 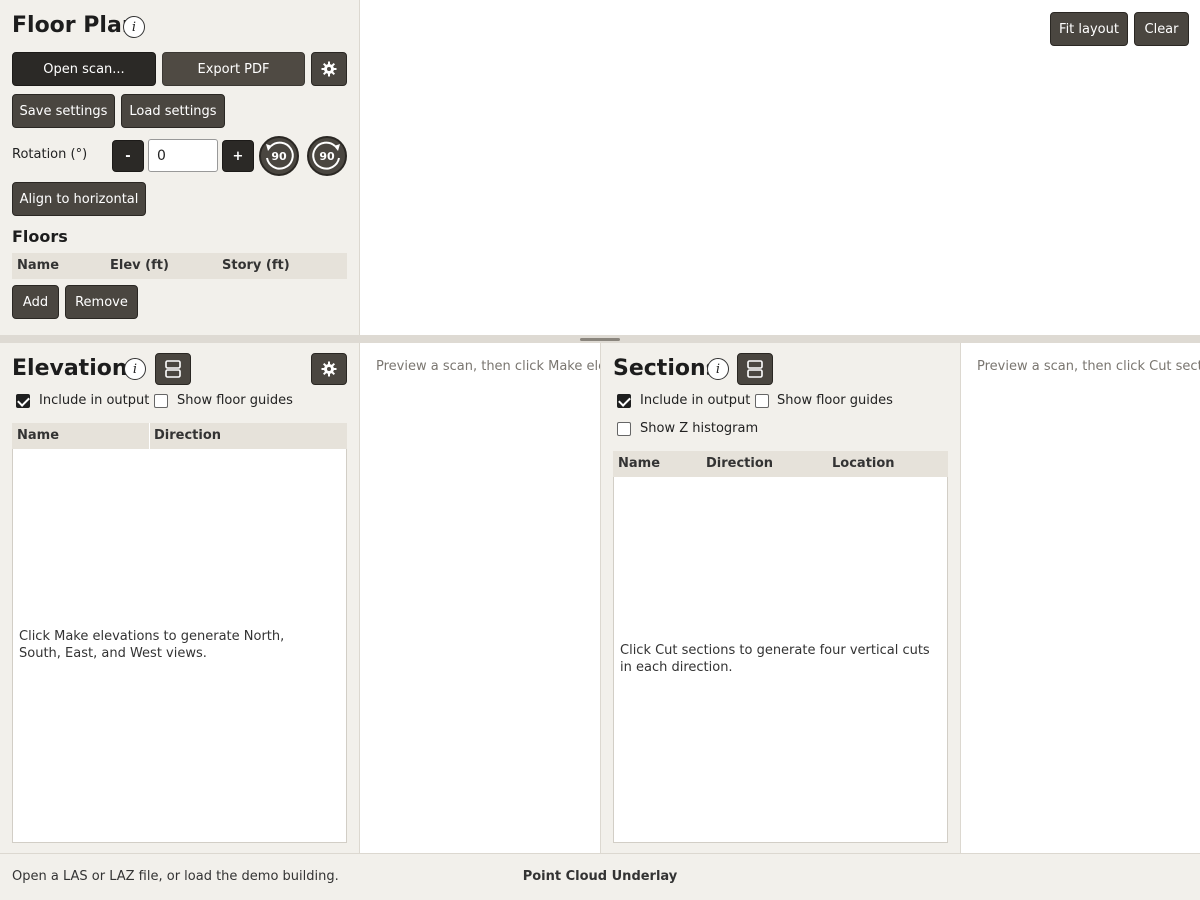 What do you see at coordinates (762, 401) in the screenshot?
I see `sections-floor-guides-checkbox` at bounding box center [762, 401].